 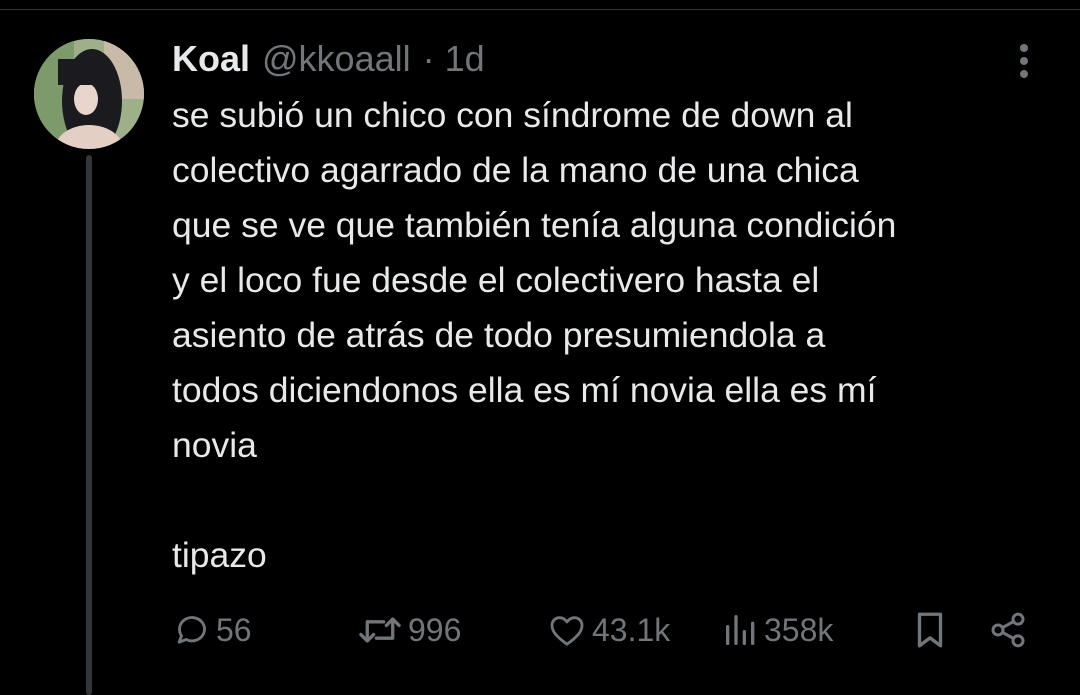 What do you see at coordinates (336, 59) in the screenshot?
I see `user-handle: @kkoaall` at bounding box center [336, 59].